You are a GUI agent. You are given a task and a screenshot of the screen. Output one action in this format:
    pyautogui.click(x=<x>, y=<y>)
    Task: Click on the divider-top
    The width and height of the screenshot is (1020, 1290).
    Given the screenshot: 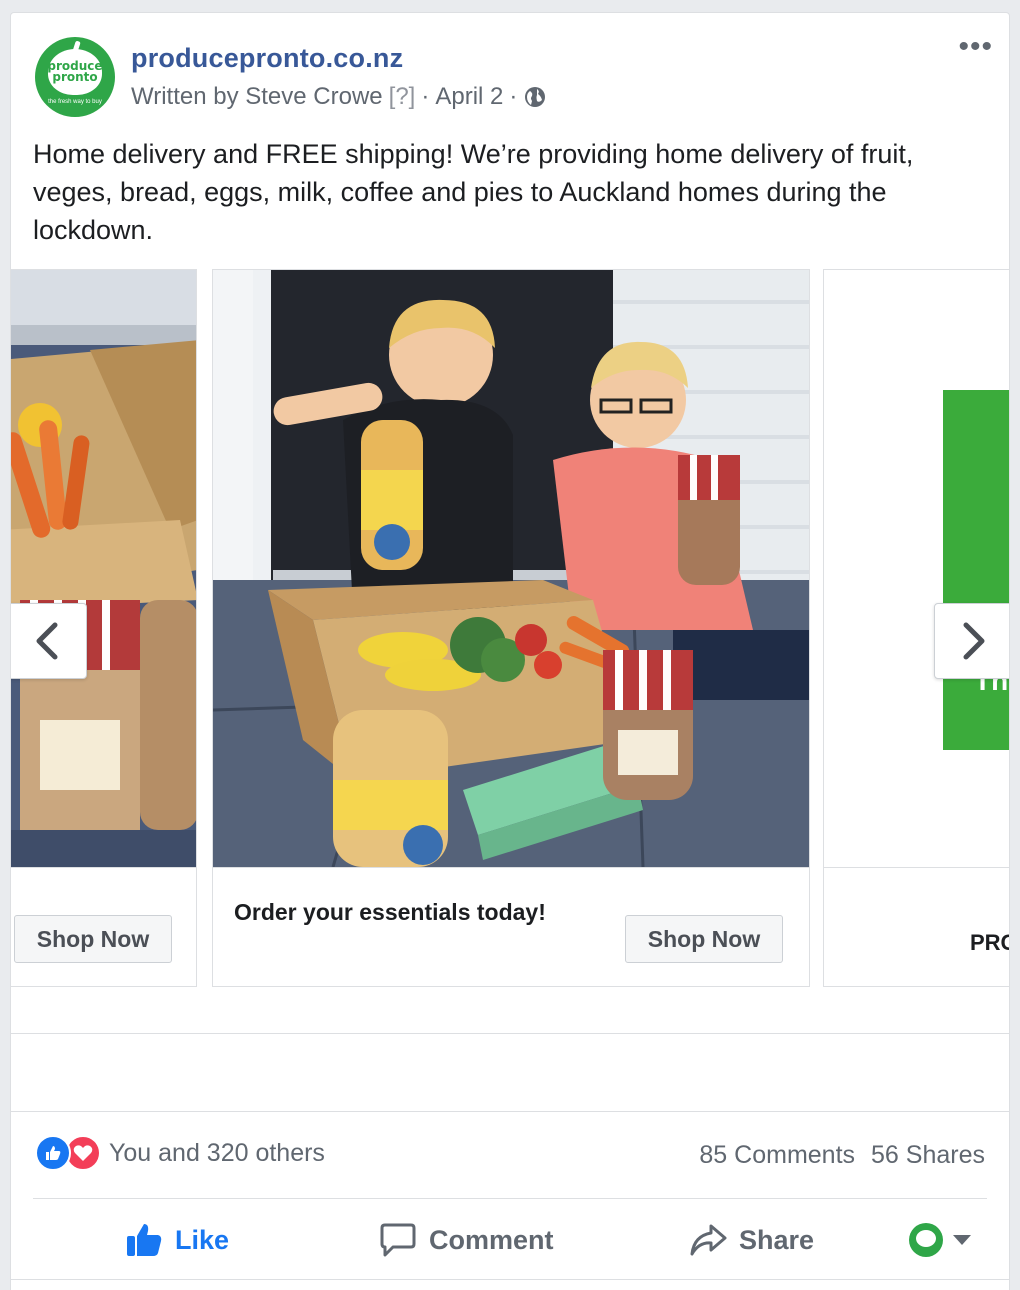 What is the action you would take?
    pyautogui.click(x=510, y=1033)
    